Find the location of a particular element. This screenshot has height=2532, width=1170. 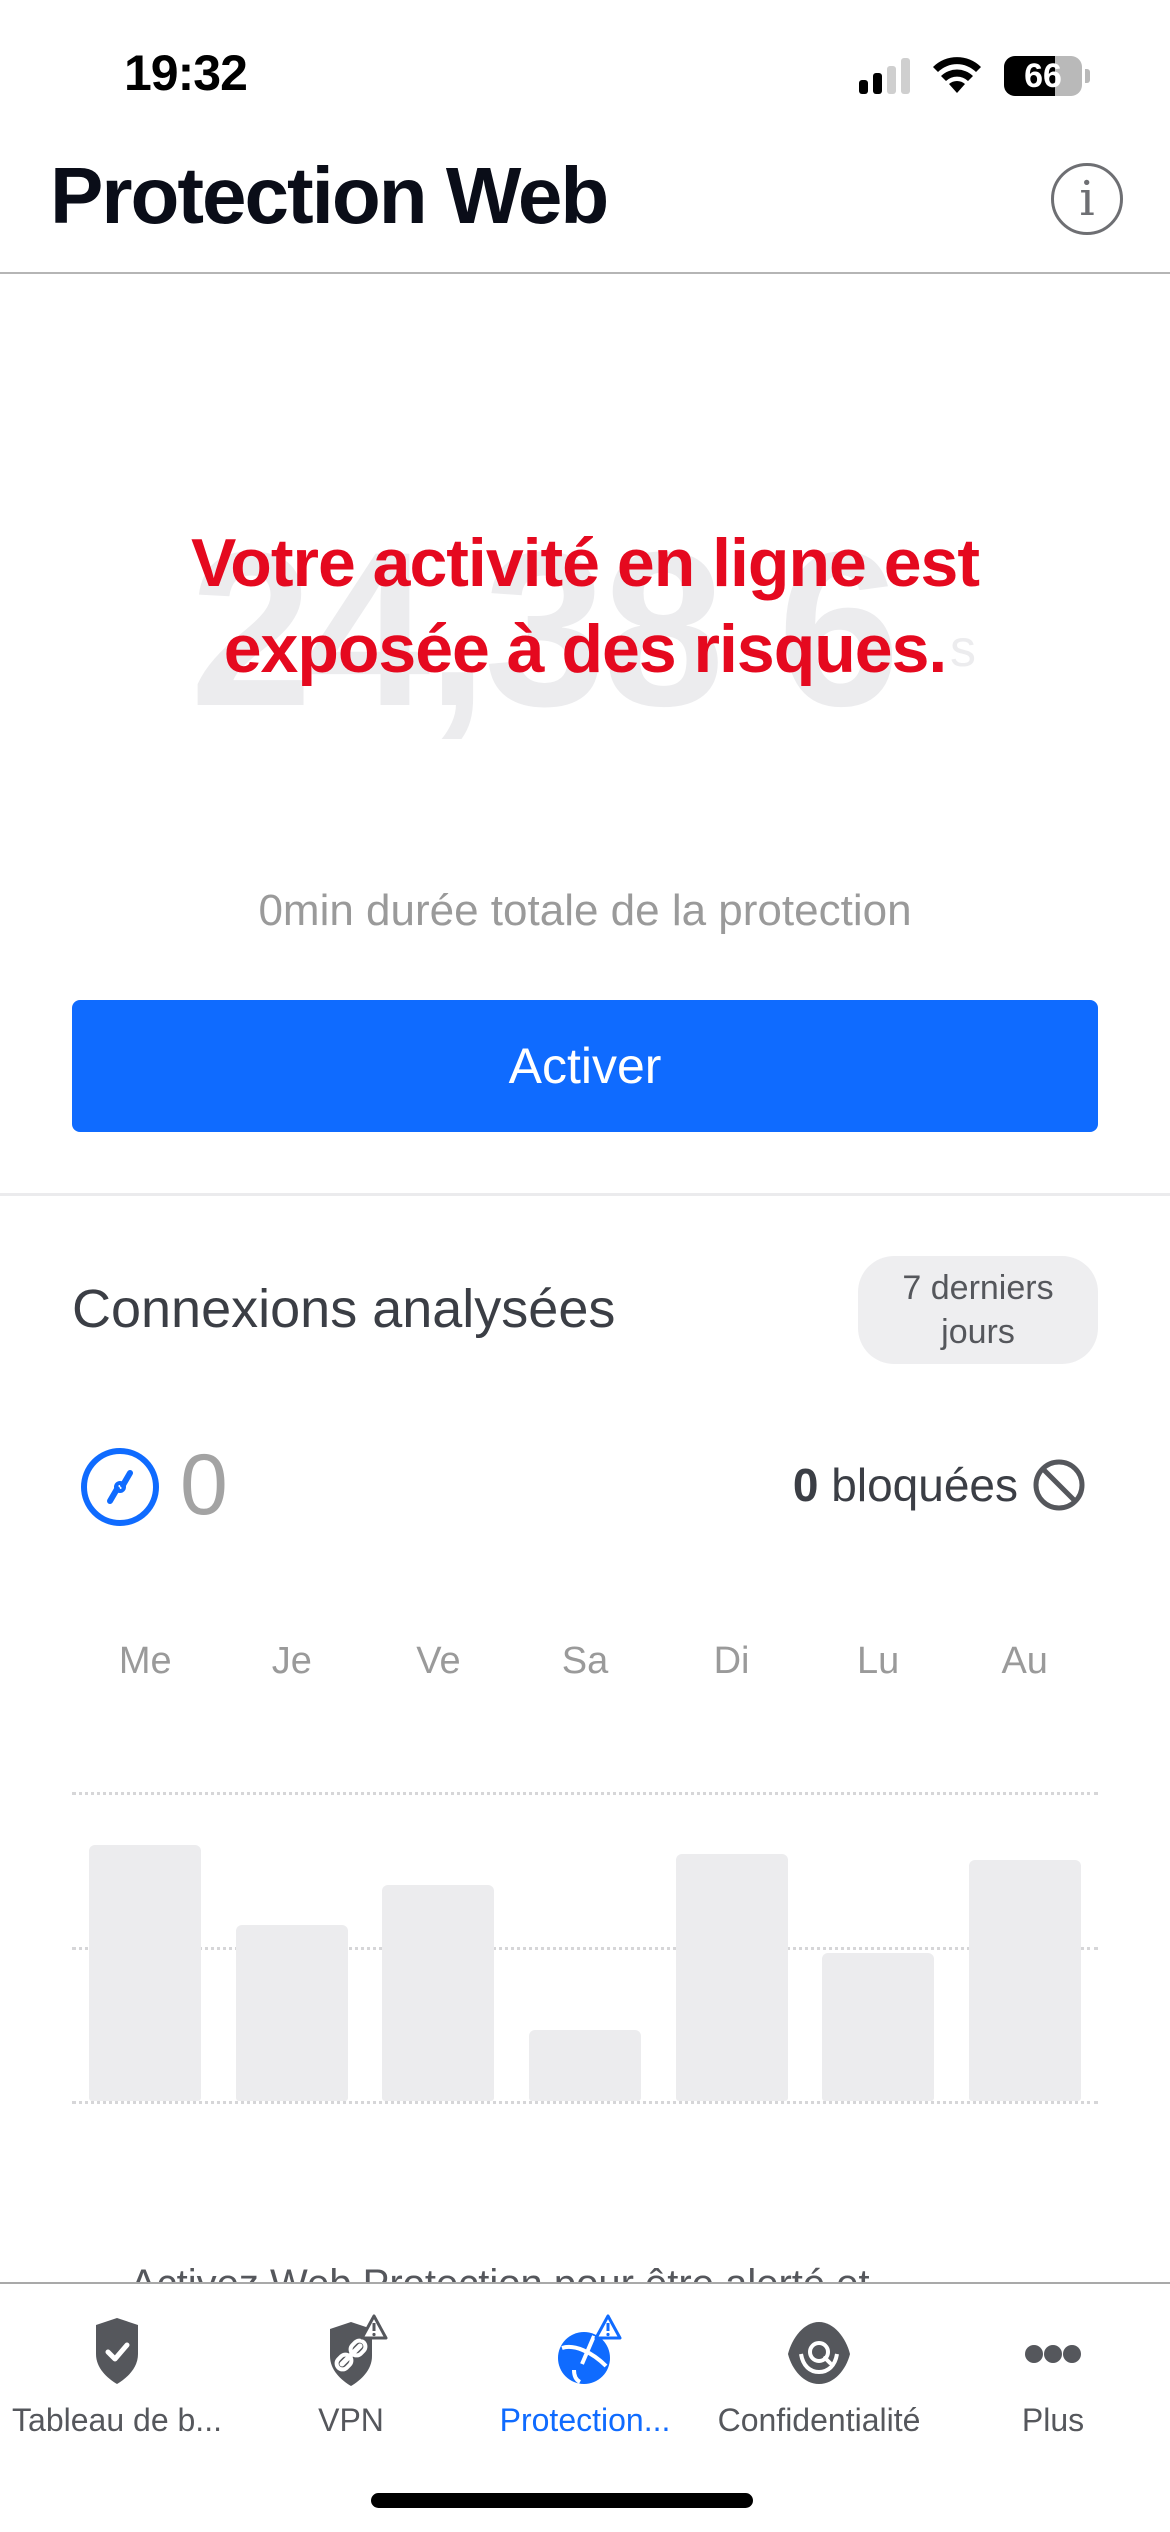

info-icon: i is located at coordinates (1087, 199).